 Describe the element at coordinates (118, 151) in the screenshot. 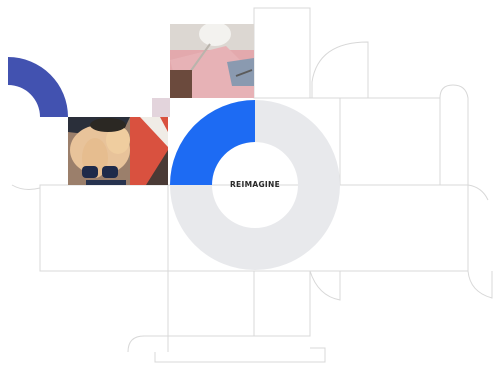

I see `woman-in-bikini-photo` at that location.